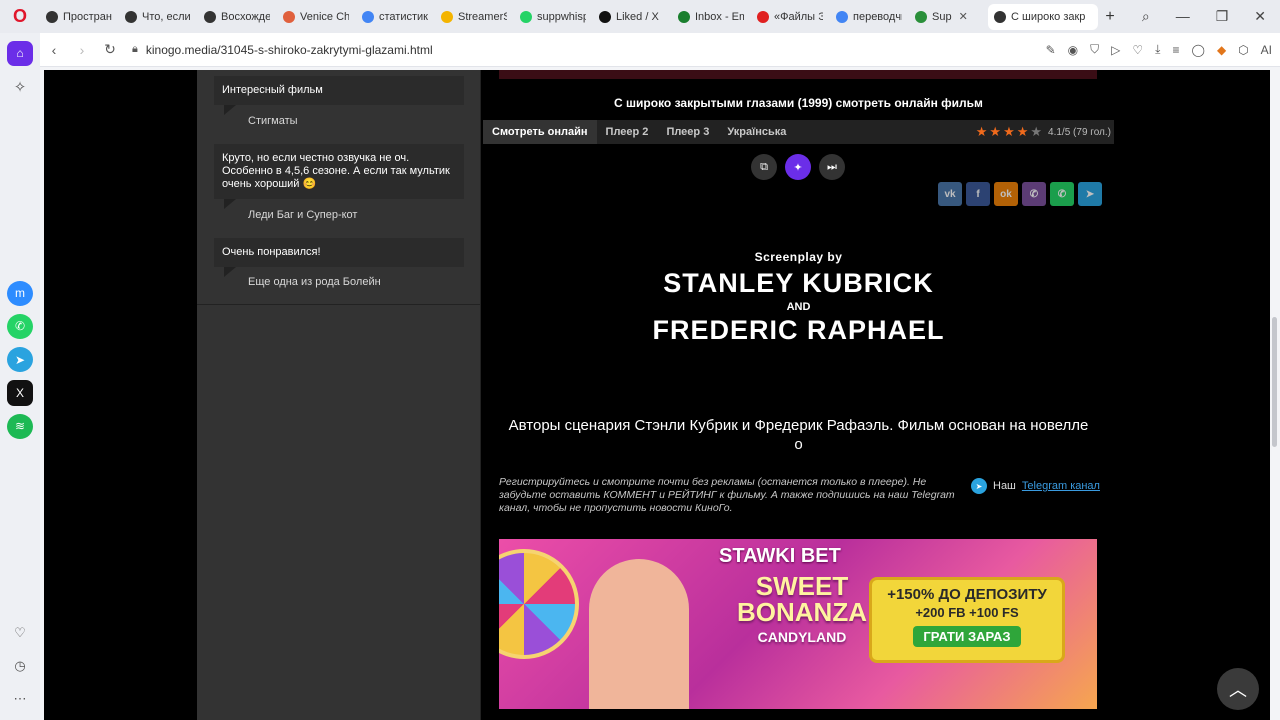 This screenshot has width=1280, height=720. Describe the element at coordinates (395, 17) in the screenshot. I see `browser-tab: статистика` at that location.